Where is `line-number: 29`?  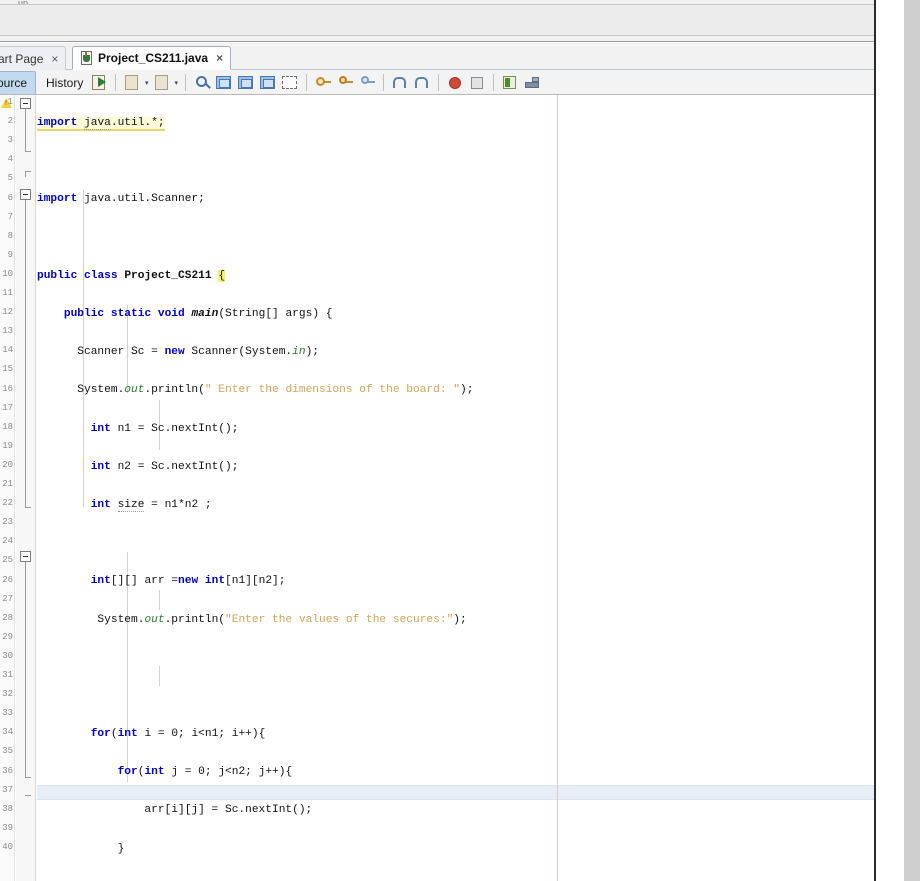
line-number: 29 is located at coordinates (7, 636).